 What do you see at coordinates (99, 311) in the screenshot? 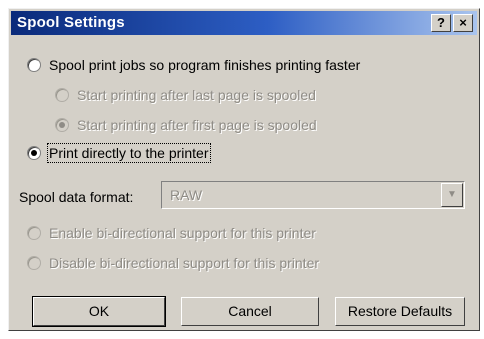
I see `ok-button: OK` at bounding box center [99, 311].